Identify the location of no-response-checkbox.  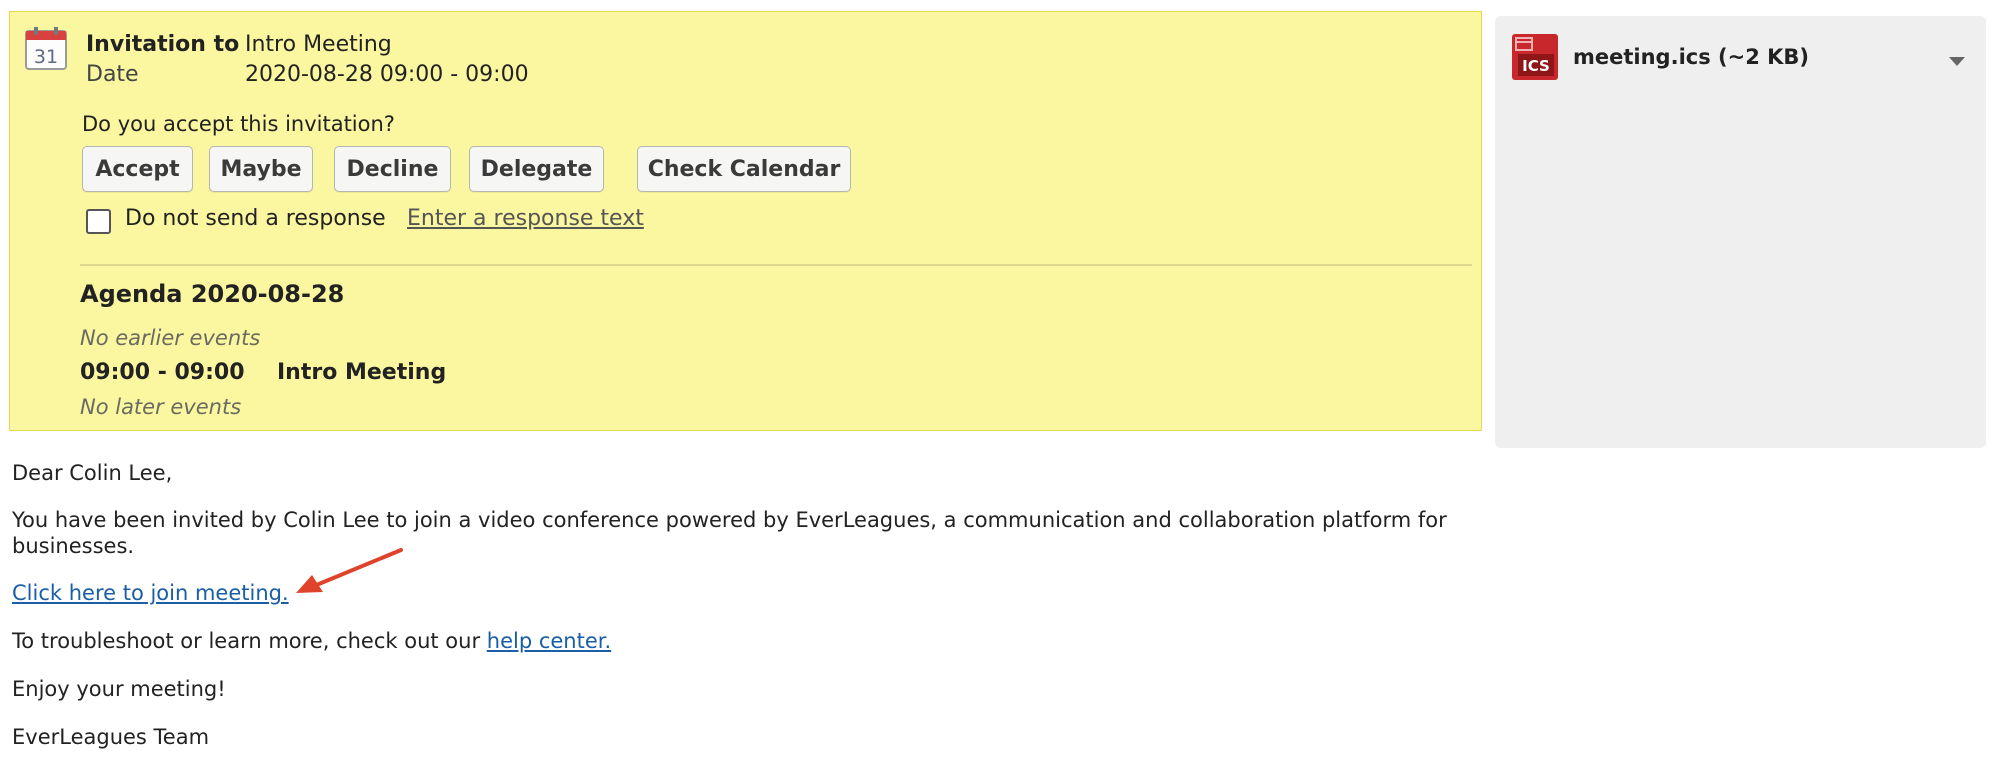
(98, 221).